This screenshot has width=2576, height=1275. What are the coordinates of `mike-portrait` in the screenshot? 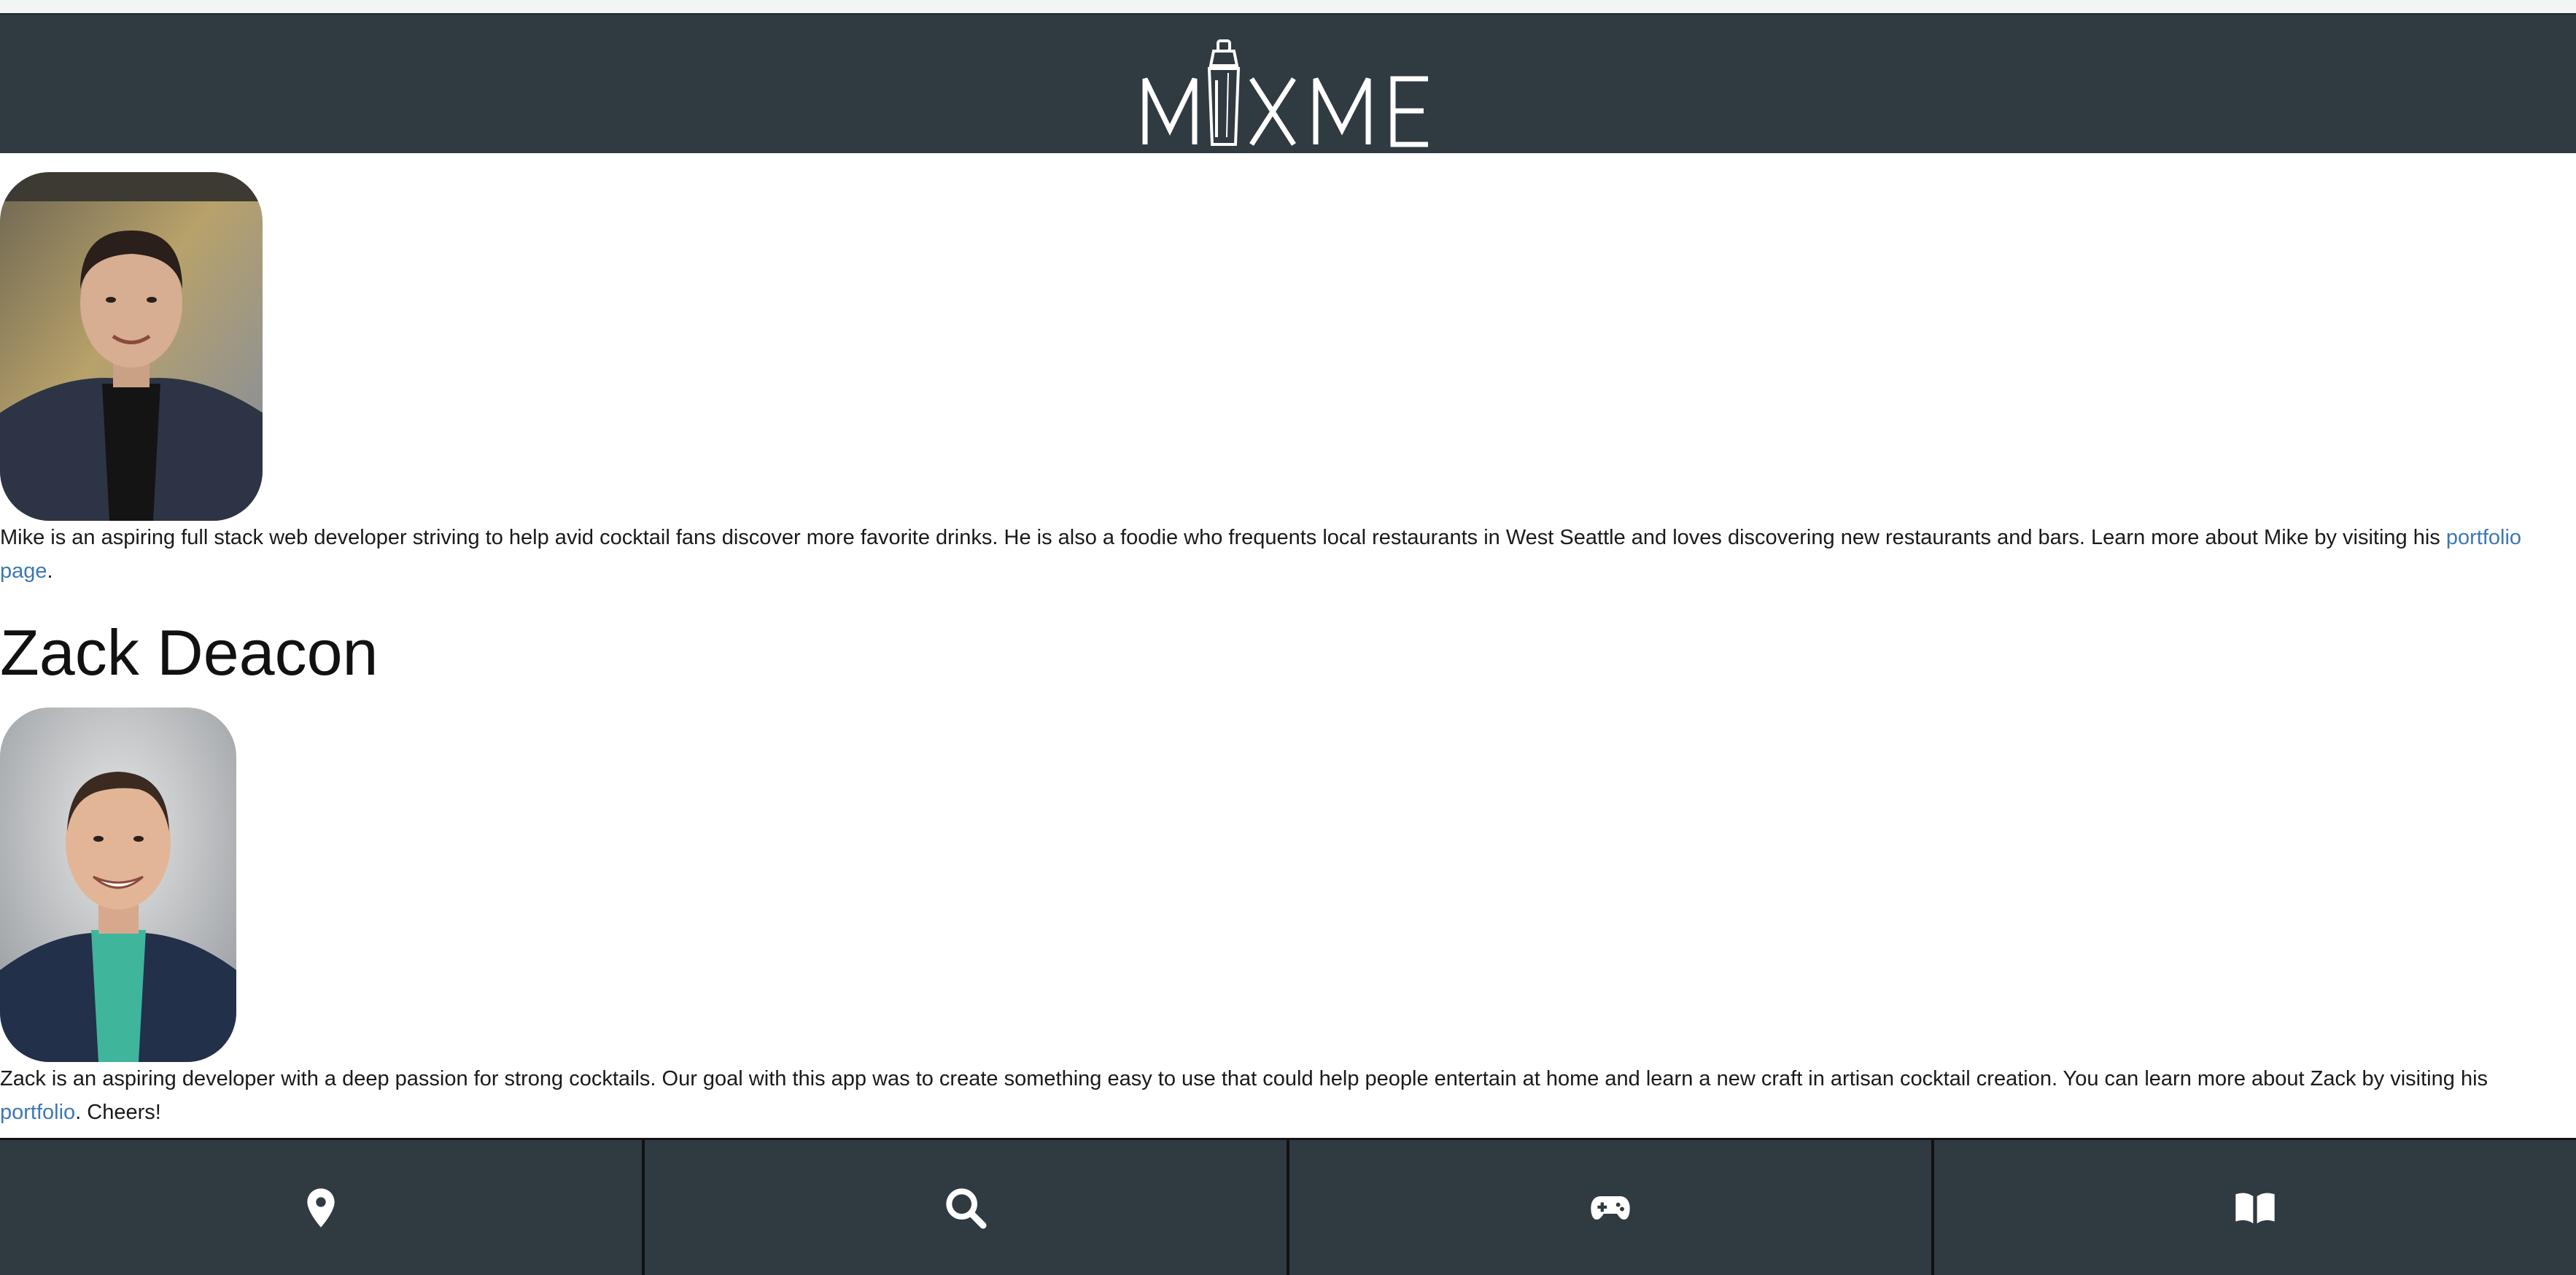 It's located at (131, 346).